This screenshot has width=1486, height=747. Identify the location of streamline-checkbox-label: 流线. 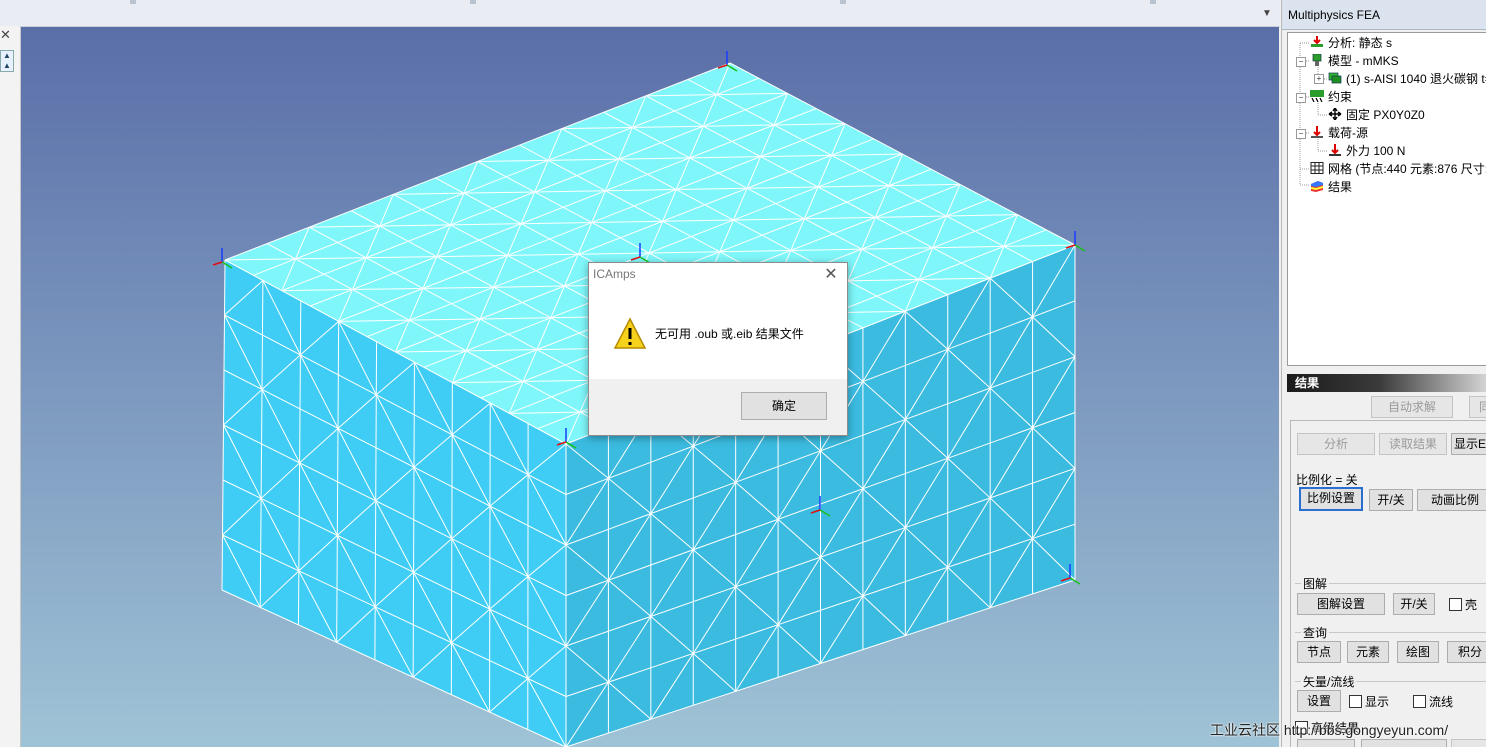
(1441, 702).